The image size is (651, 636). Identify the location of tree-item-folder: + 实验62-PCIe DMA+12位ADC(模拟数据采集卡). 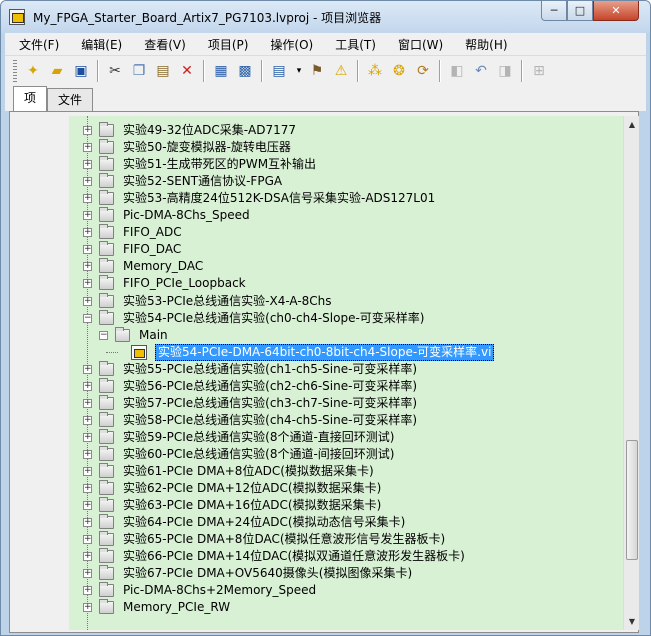
(346, 488).